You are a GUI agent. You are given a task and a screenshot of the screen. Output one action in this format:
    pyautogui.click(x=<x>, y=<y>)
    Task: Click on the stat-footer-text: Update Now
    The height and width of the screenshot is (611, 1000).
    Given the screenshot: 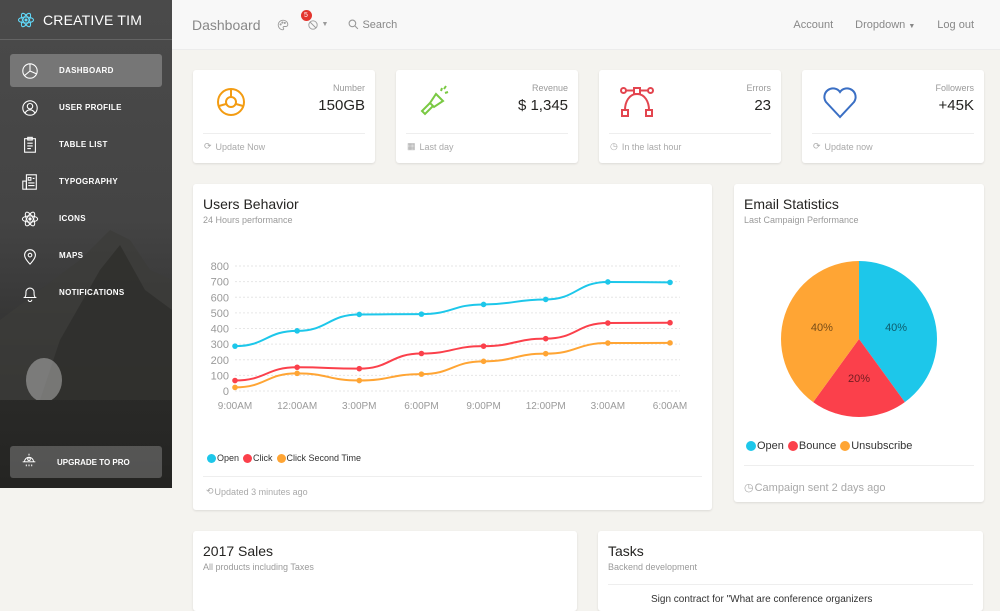 What is the action you would take?
    pyautogui.click(x=240, y=146)
    